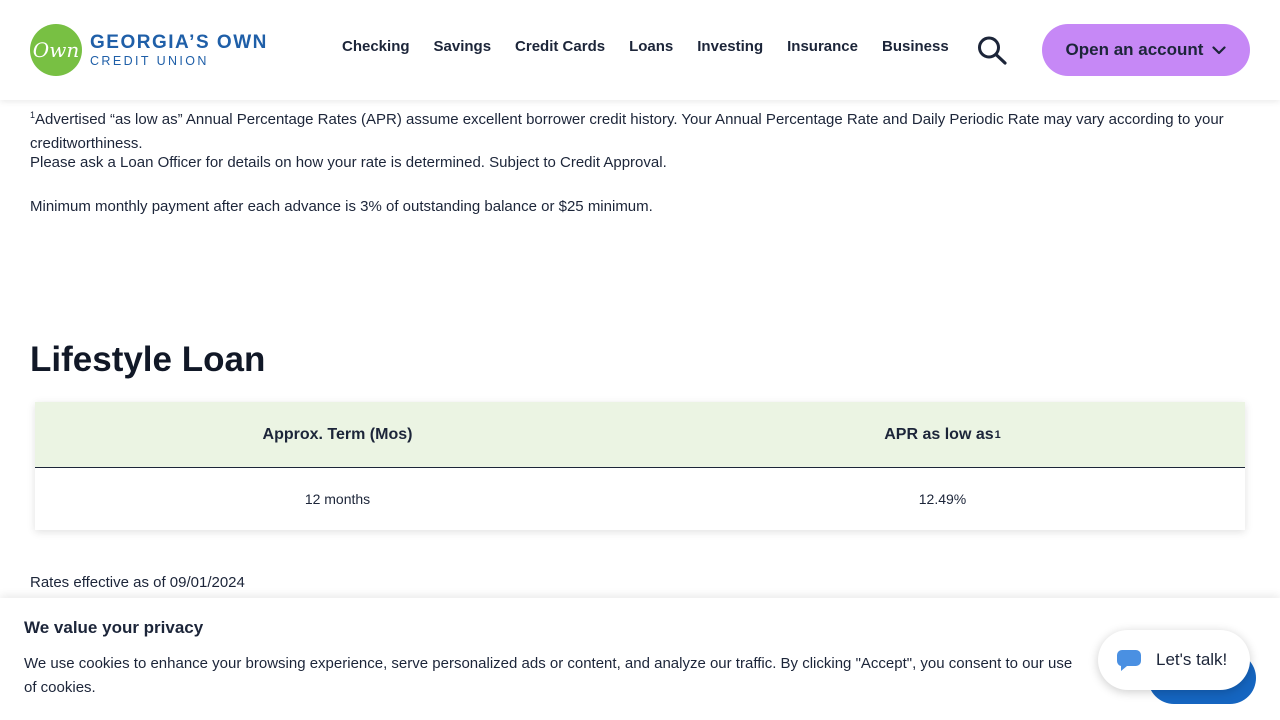  What do you see at coordinates (148, 359) in the screenshot?
I see `section-title: Lifestyle Loan` at bounding box center [148, 359].